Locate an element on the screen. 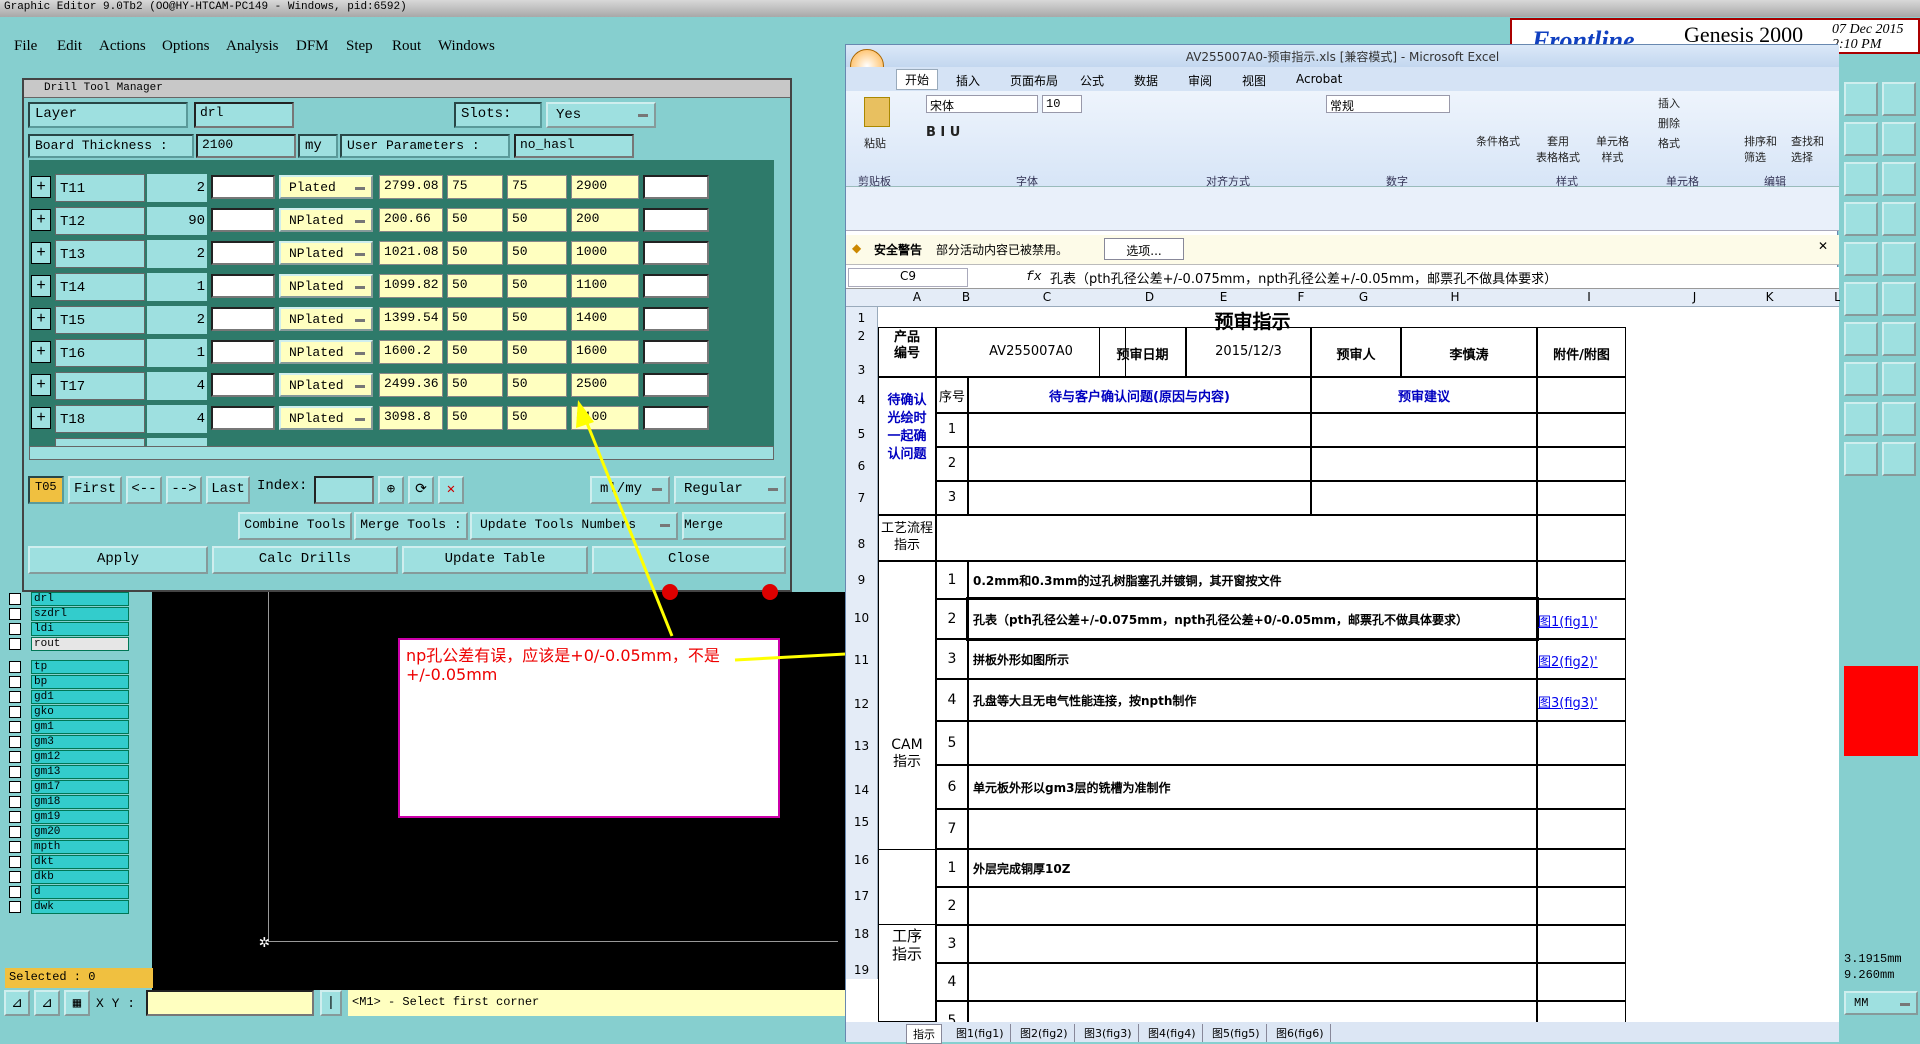 Image resolution: width=1920 pixels, height=1044 pixels. attachment-label: 附件/附图 is located at coordinates (1581, 352).